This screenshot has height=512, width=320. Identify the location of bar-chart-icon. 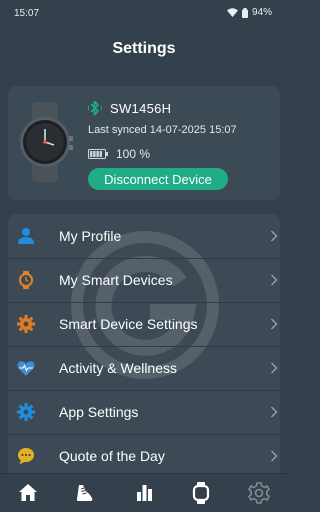
(144, 493).